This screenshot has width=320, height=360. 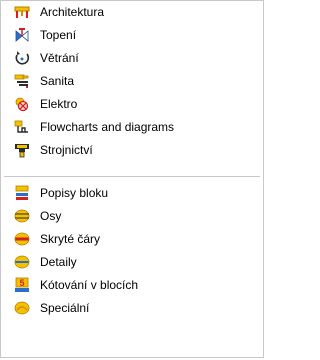 I want to click on block-labels-icon, so click(x=22, y=193).